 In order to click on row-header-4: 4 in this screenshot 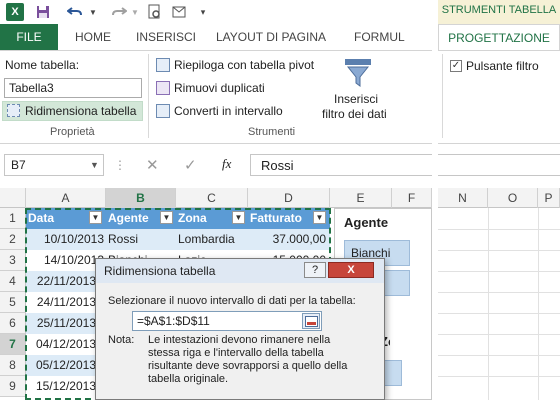, I will do `click(13, 281)`.